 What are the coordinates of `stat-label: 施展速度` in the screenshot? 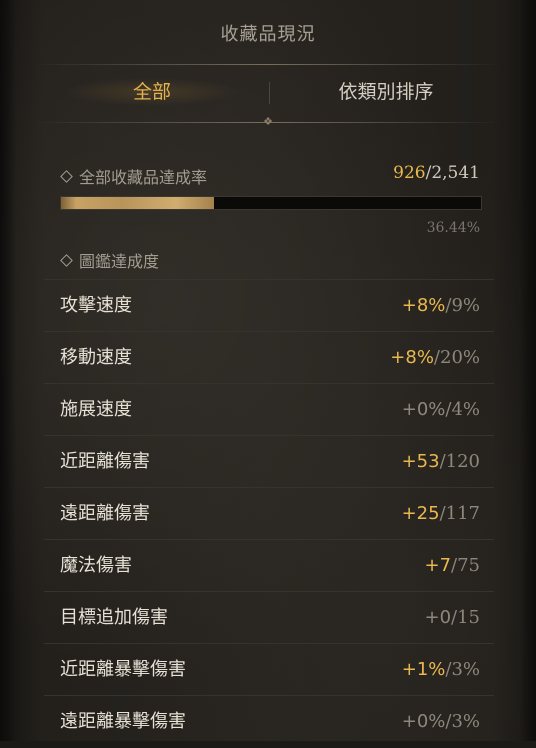 It's located at (96, 409).